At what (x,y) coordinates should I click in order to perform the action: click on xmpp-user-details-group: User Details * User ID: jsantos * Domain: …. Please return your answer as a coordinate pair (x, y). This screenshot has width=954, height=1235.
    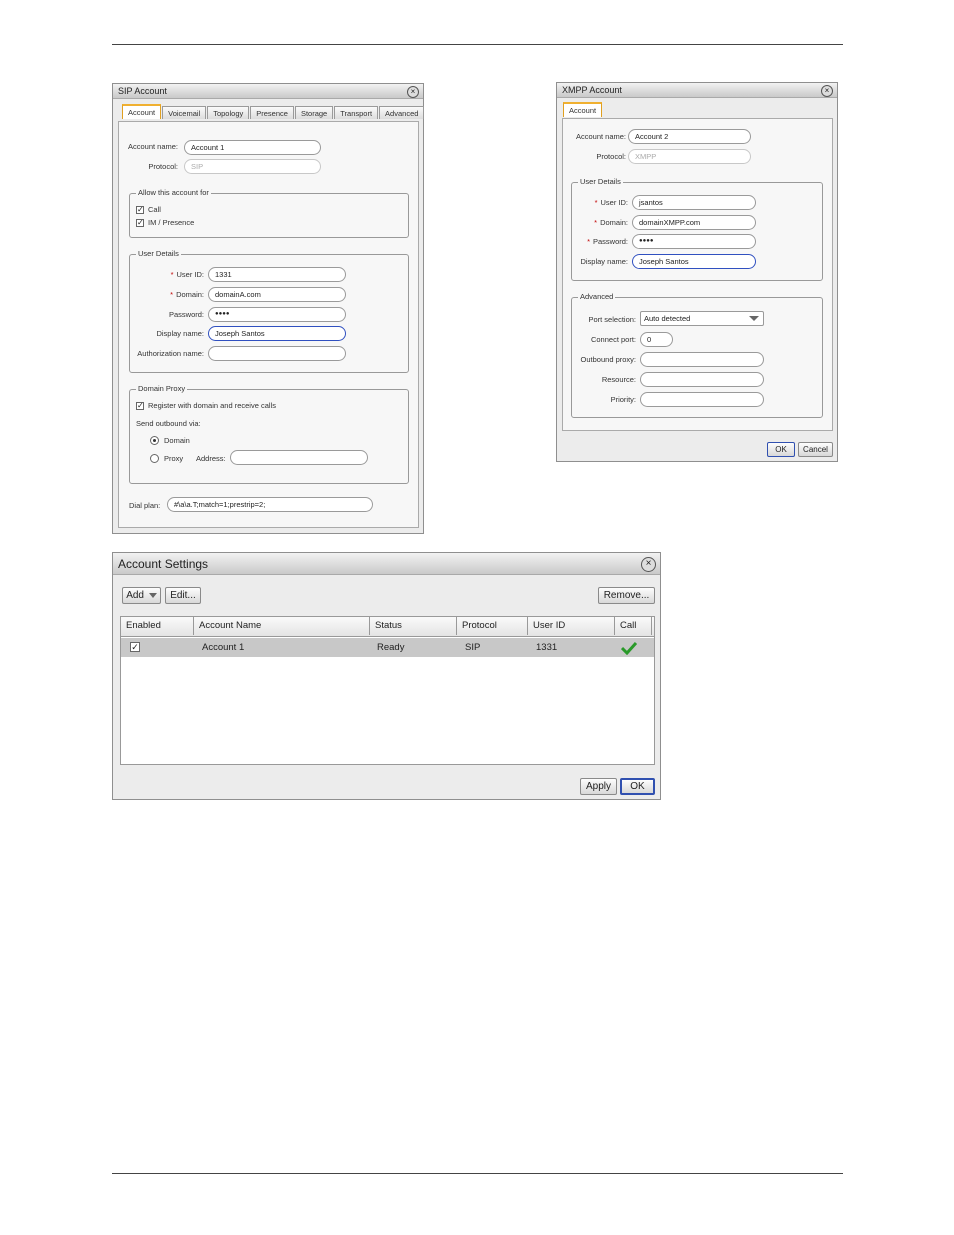
    Looking at the image, I should click on (697, 229).